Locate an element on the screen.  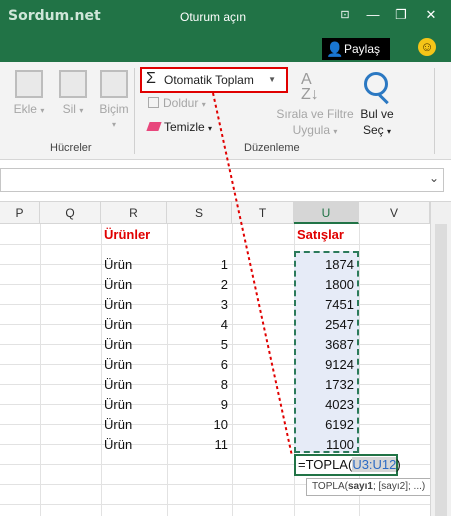
fill-button: Doldur ▾ is located at coordinates (177, 103).